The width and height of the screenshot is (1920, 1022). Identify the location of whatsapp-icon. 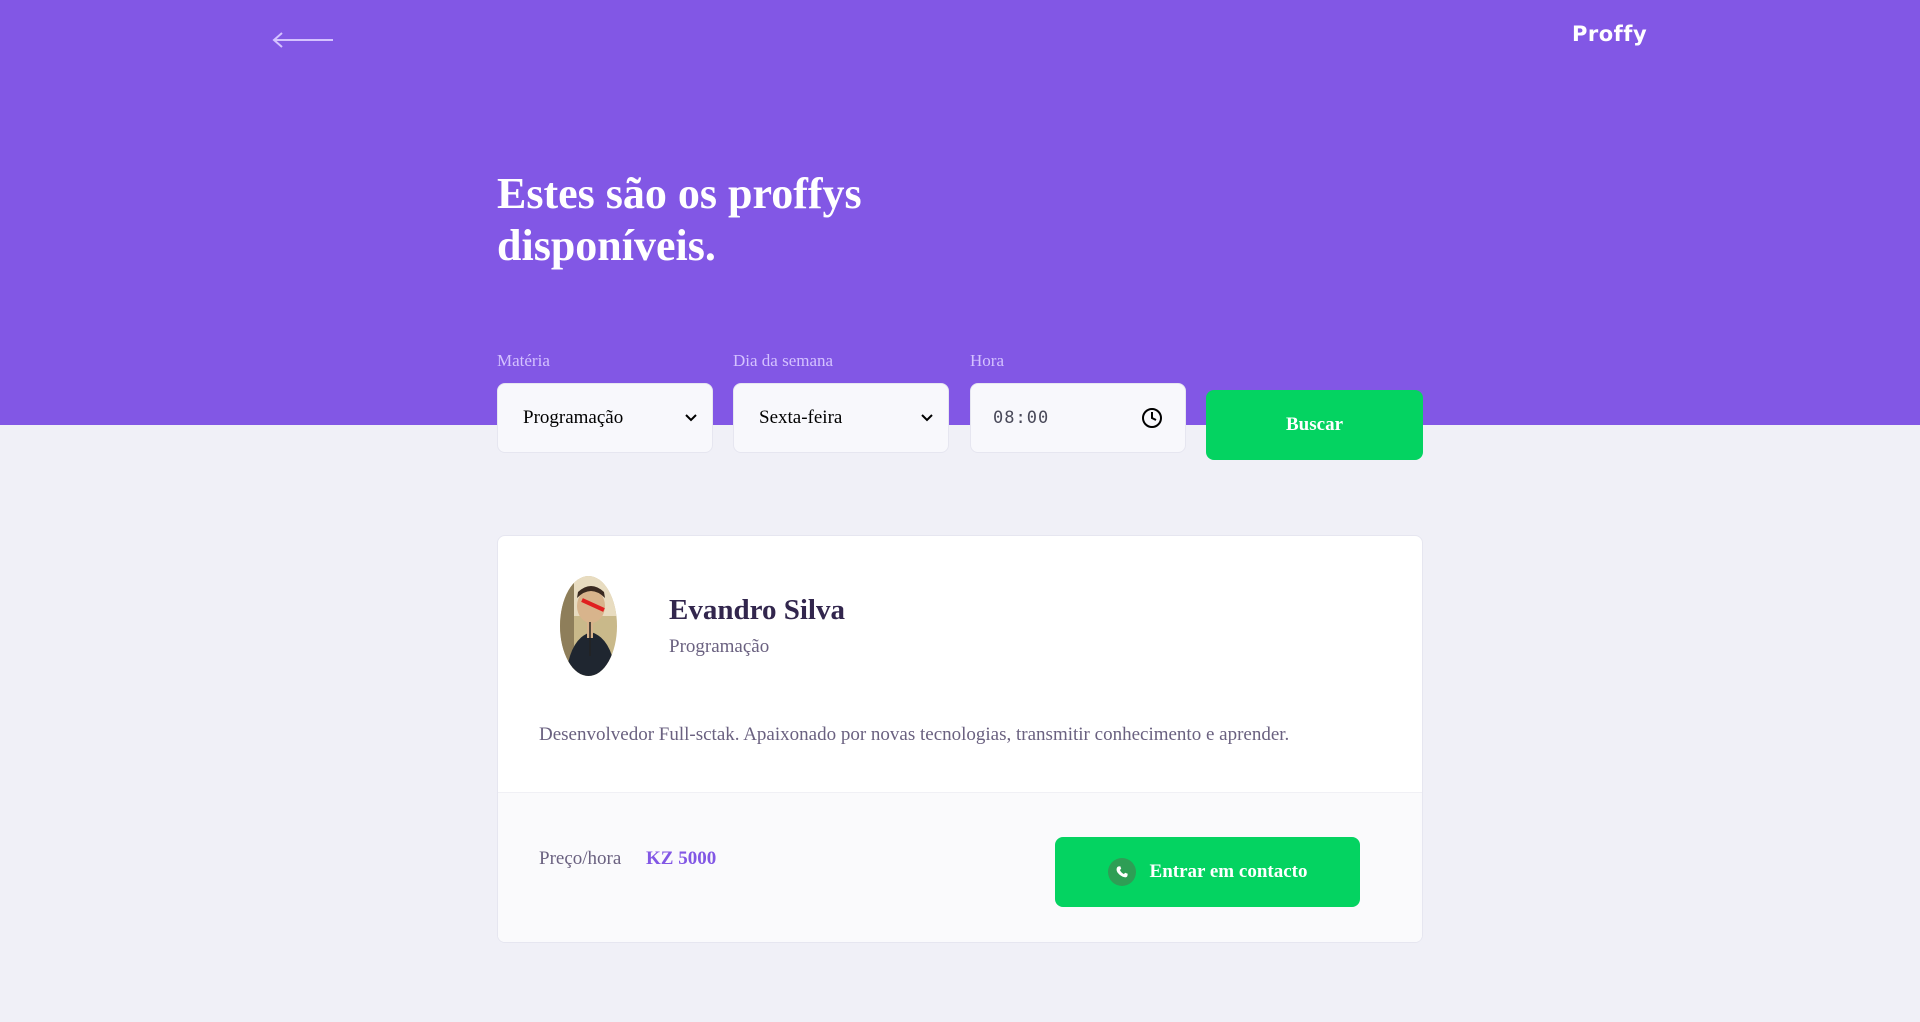
(1121, 872).